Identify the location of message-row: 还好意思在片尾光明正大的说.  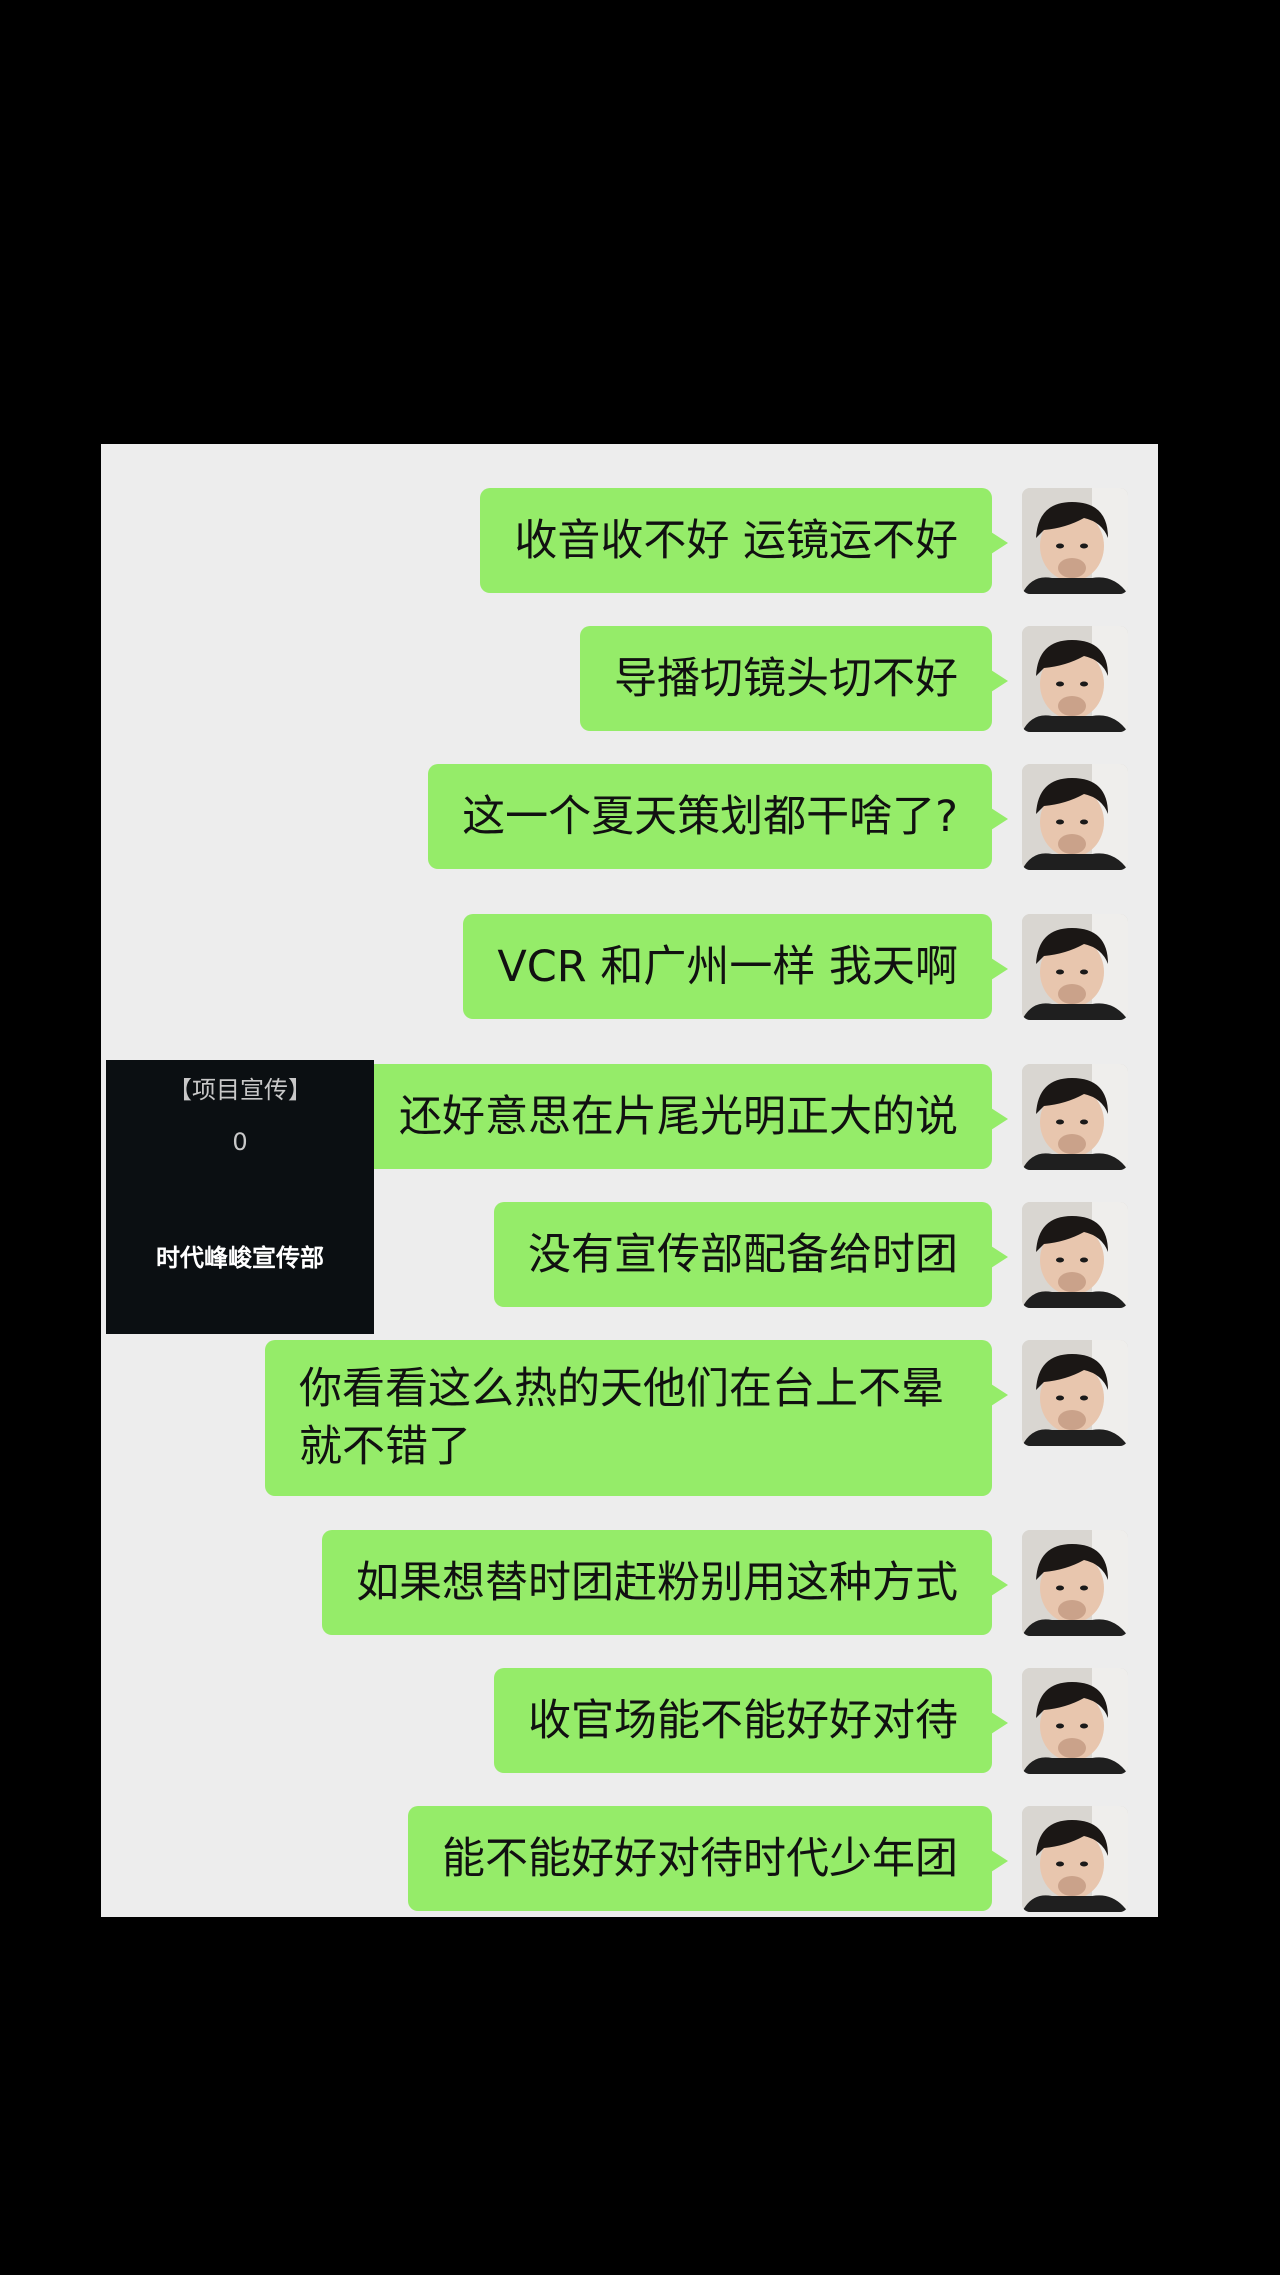
(746, 1117).